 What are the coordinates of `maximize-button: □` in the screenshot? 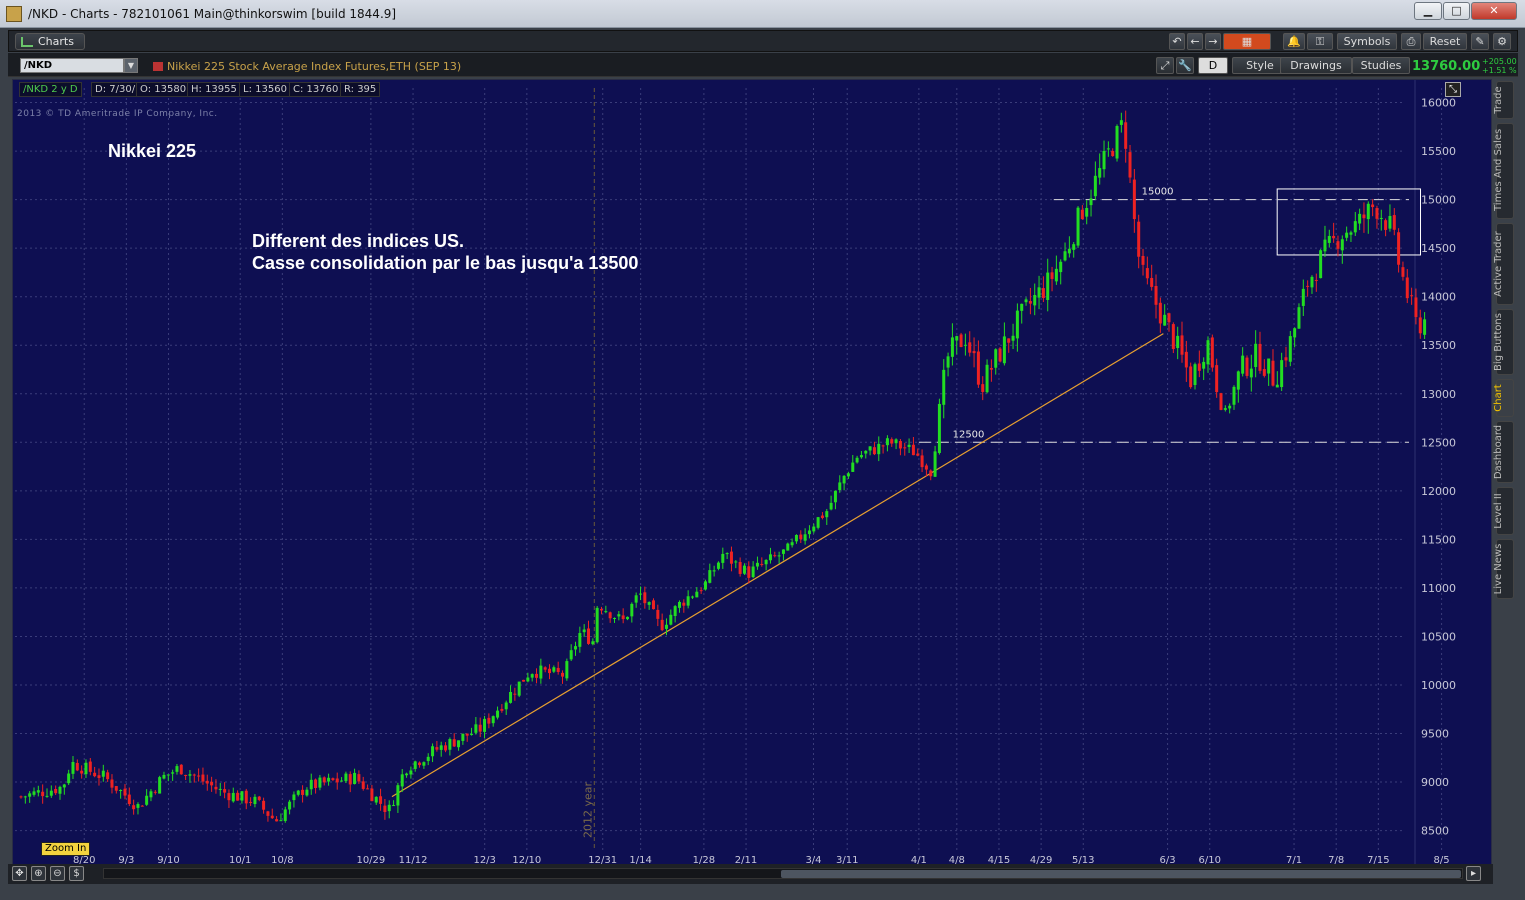 It's located at (1456, 11).